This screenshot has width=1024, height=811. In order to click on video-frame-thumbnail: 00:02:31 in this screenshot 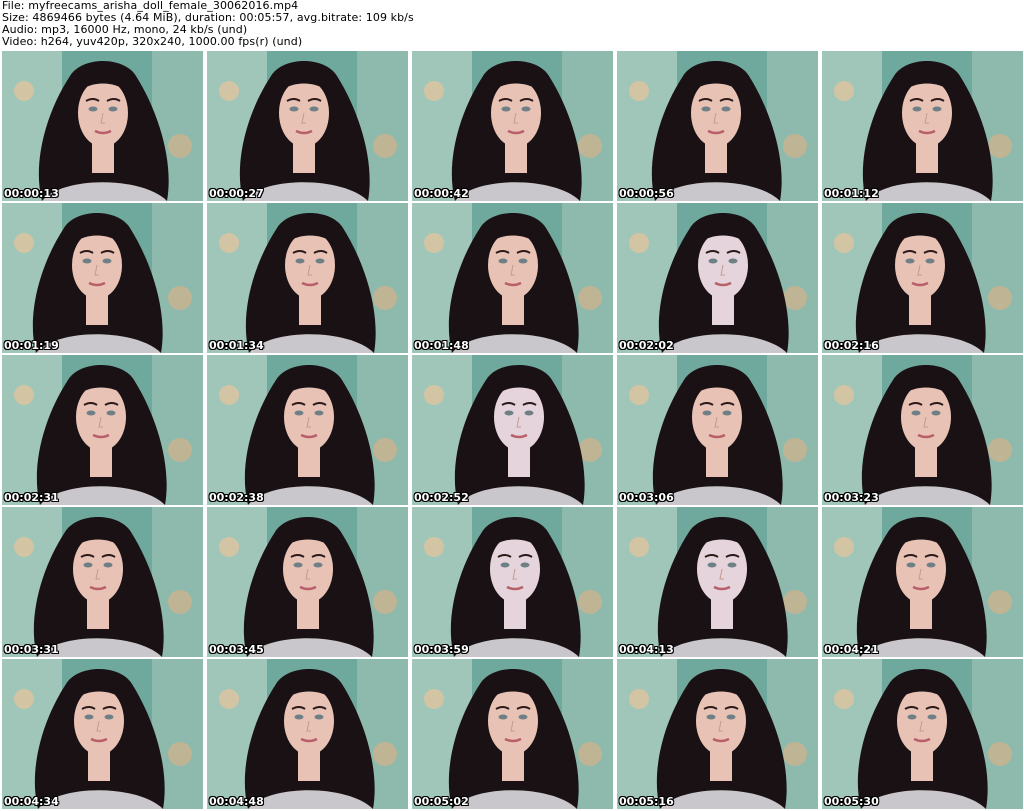, I will do `click(102, 430)`.